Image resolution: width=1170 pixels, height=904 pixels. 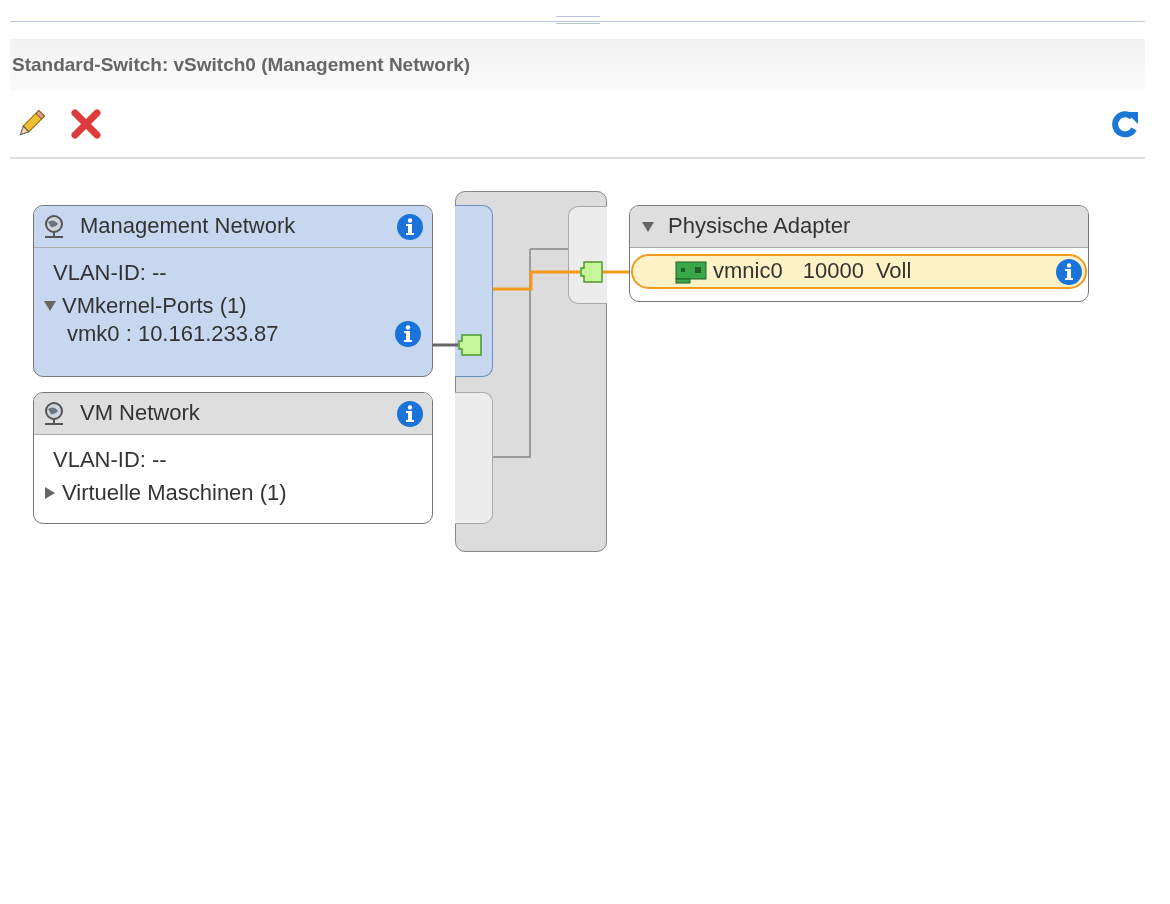 I want to click on port-section-label: Virtuelle Maschinen (1), so click(x=174, y=493).